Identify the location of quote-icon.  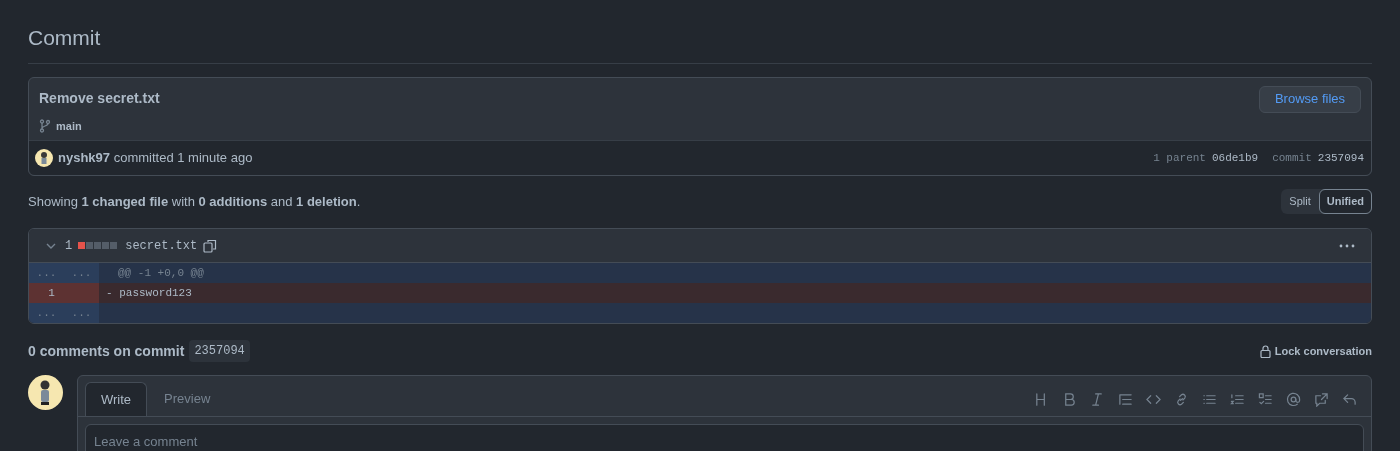
(1125, 399).